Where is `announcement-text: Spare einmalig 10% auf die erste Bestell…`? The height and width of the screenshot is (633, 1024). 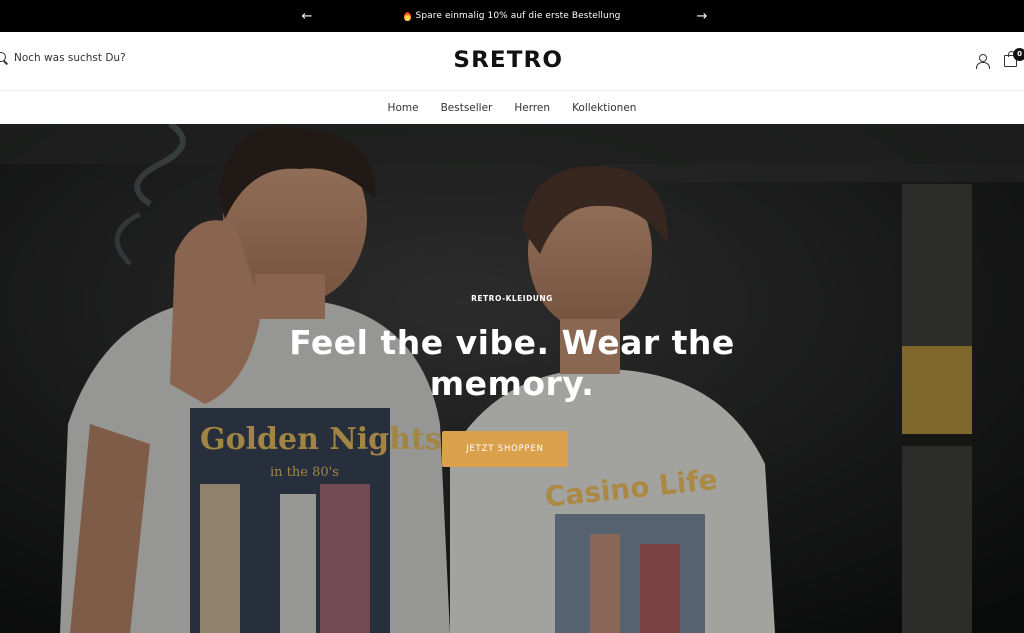 announcement-text: Spare einmalig 10% auf die erste Bestell… is located at coordinates (518, 16).